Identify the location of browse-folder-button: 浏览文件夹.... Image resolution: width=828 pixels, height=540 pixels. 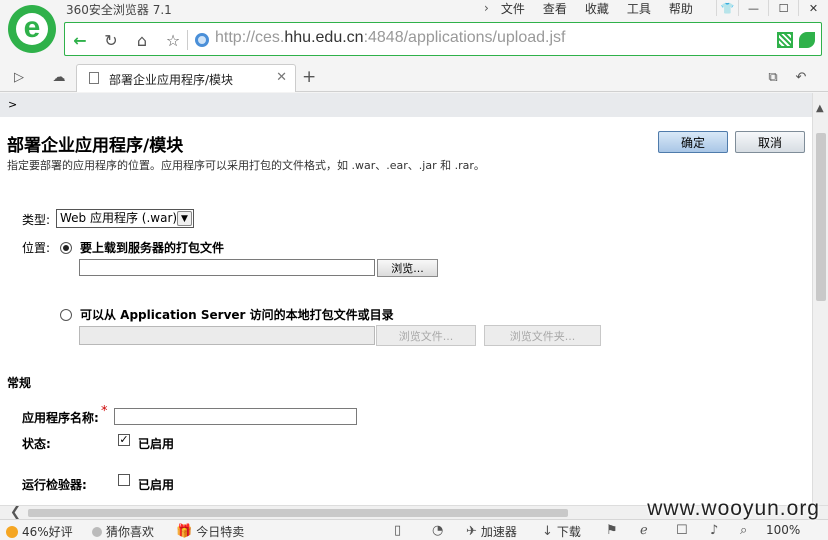
(542, 335).